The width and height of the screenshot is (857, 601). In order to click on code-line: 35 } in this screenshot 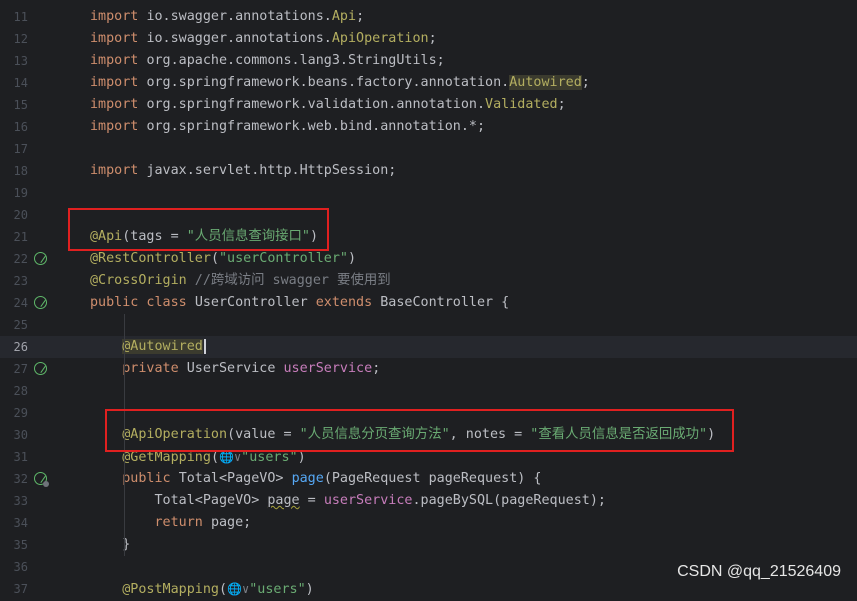, I will do `click(428, 545)`.